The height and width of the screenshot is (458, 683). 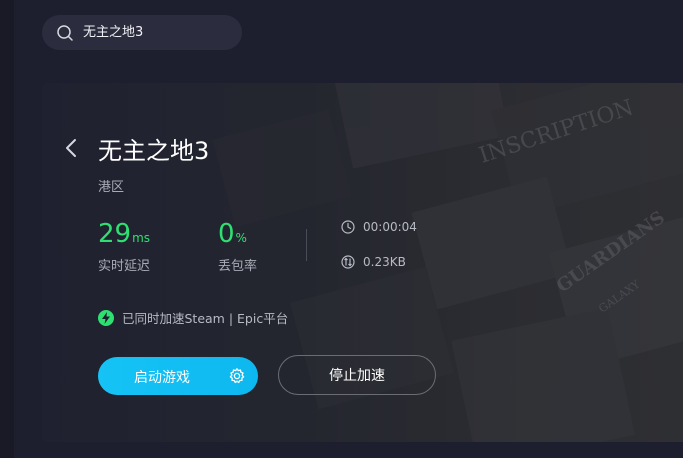 I want to click on settings-gear-icon, so click(x=237, y=376).